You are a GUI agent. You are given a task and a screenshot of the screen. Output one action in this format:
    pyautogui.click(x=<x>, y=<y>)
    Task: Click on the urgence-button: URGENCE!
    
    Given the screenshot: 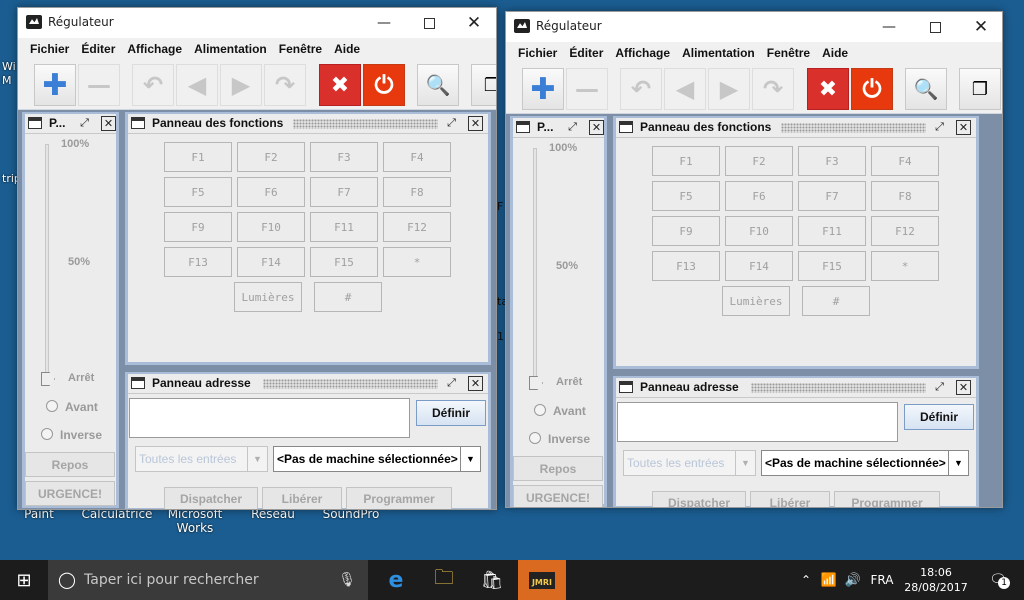 What is the action you would take?
    pyautogui.click(x=558, y=496)
    